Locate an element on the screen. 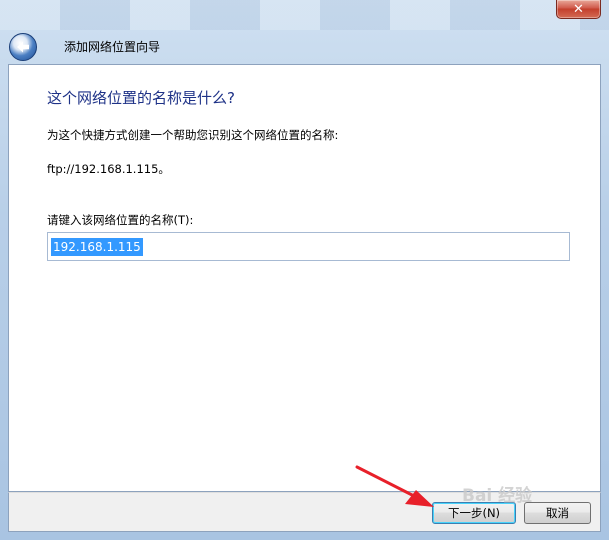 This screenshot has width=609, height=540. close-button: ✕ is located at coordinates (578, 9).